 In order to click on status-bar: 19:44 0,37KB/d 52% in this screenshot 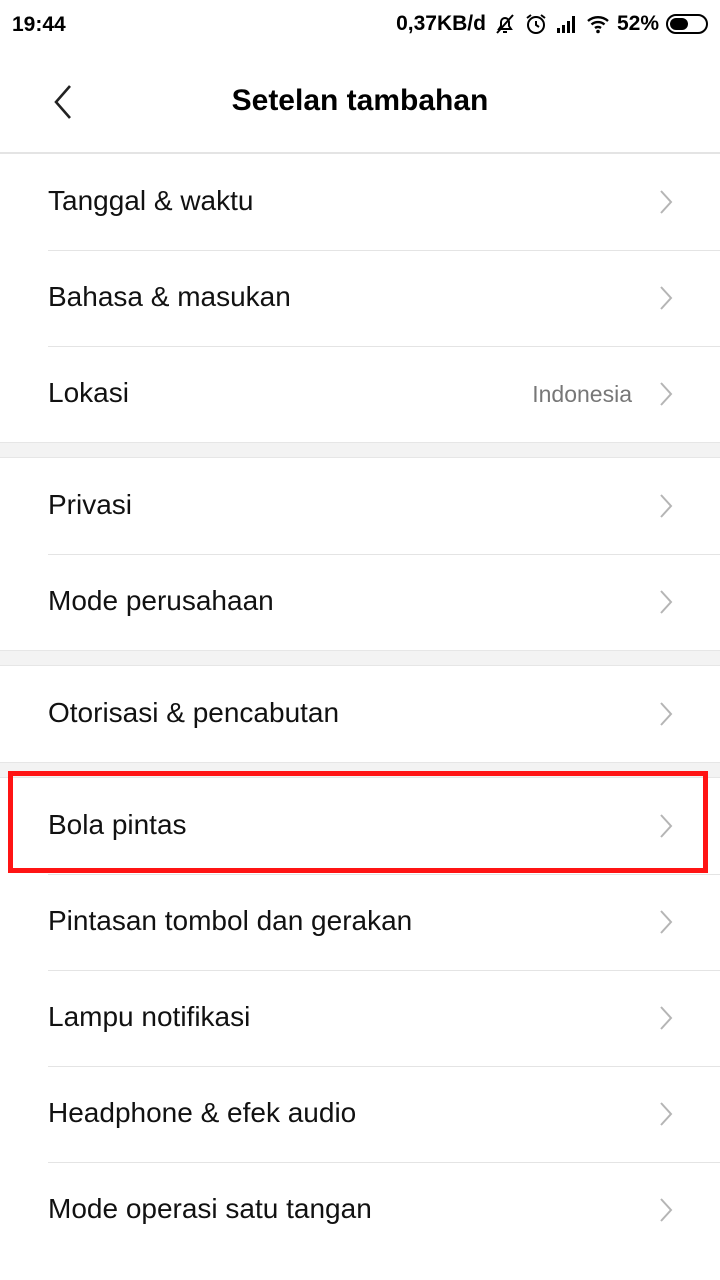, I will do `click(360, 25)`.